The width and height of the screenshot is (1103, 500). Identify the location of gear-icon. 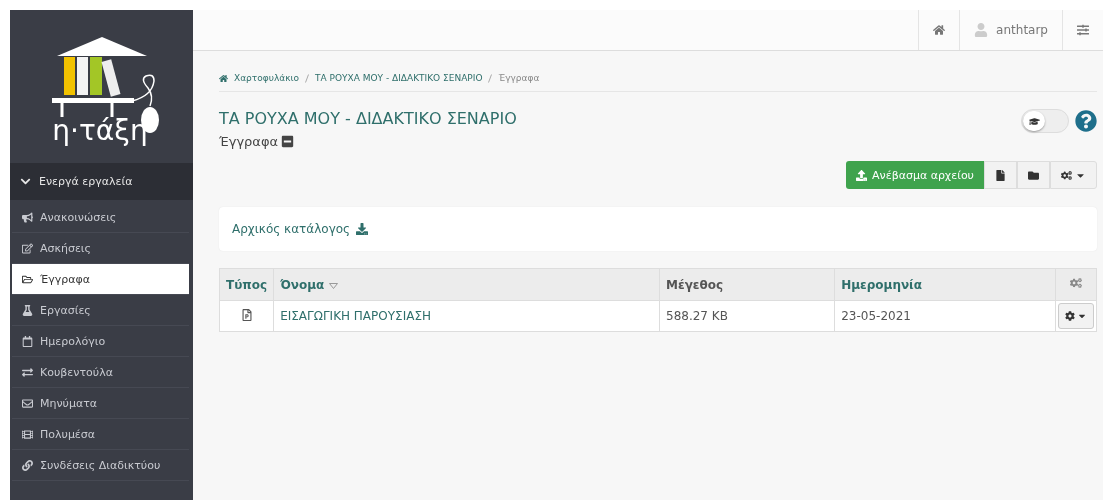
(1070, 316).